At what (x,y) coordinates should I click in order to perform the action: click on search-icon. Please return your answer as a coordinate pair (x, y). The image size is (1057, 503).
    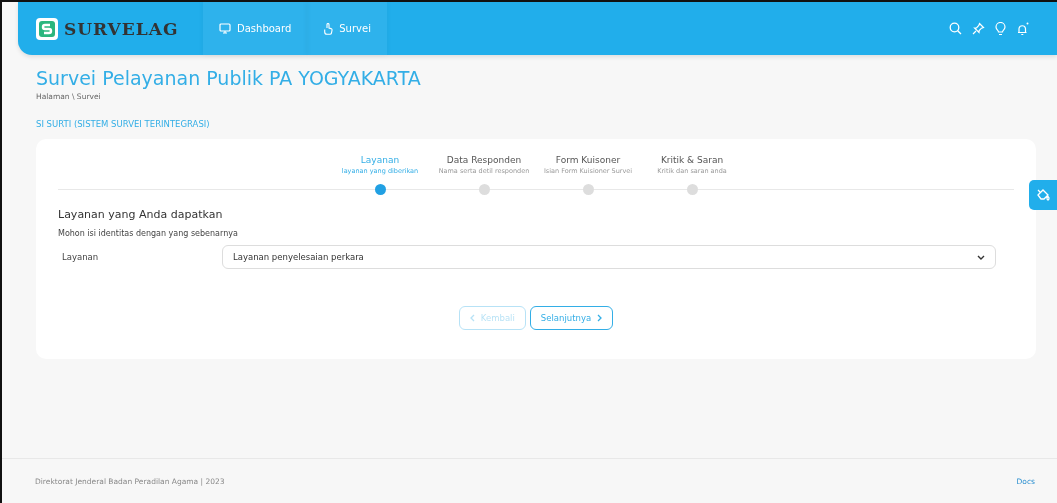
    Looking at the image, I should click on (955, 28).